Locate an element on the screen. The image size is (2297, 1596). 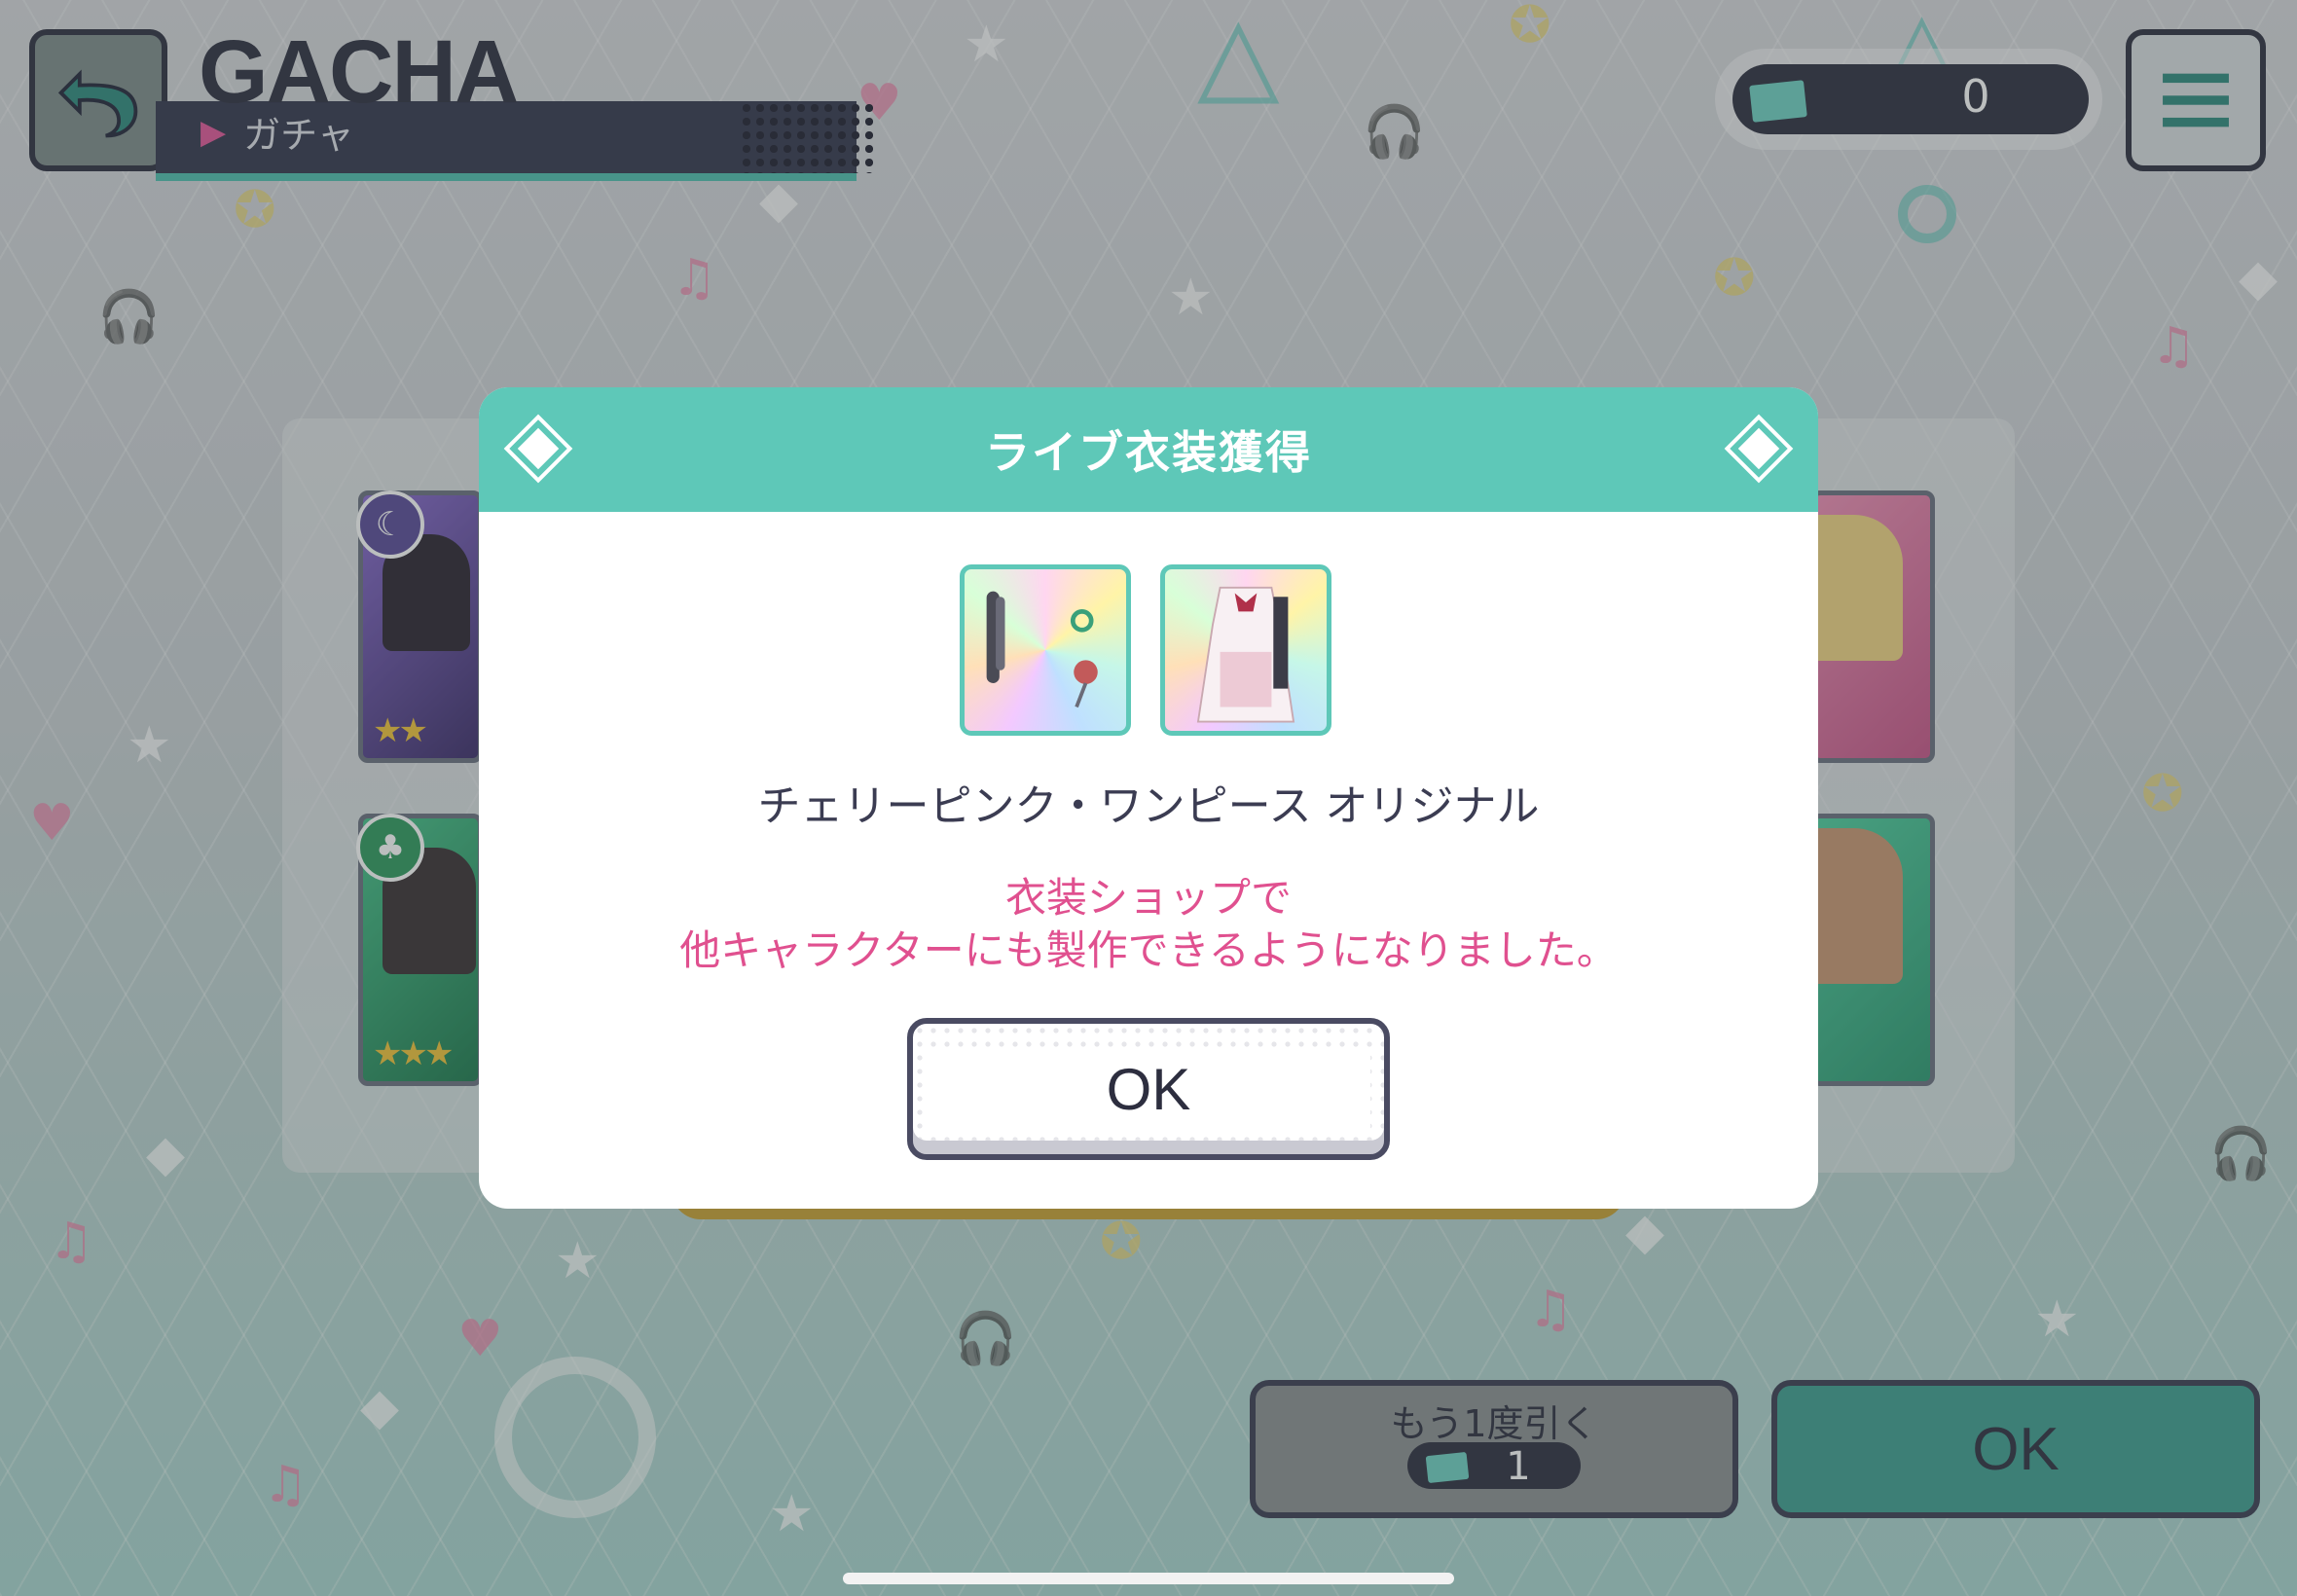
costume-dress-icon is located at coordinates (1246, 650).